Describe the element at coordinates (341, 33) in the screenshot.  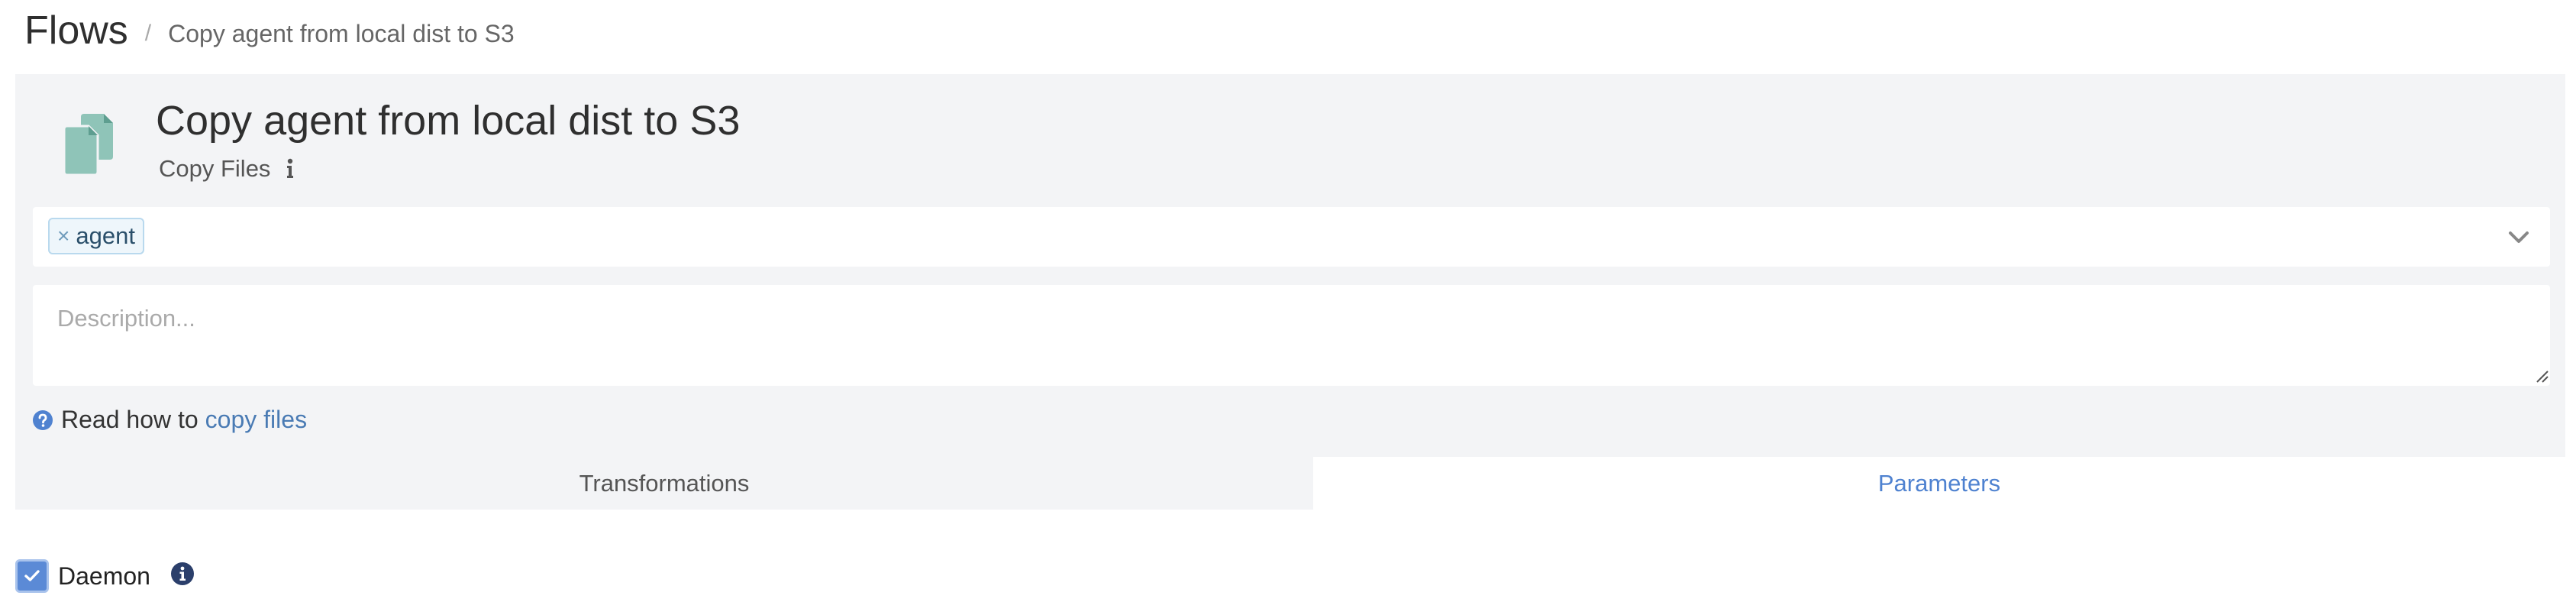
I see `breadcrumb-current: Copy agent from local dist to S3` at that location.